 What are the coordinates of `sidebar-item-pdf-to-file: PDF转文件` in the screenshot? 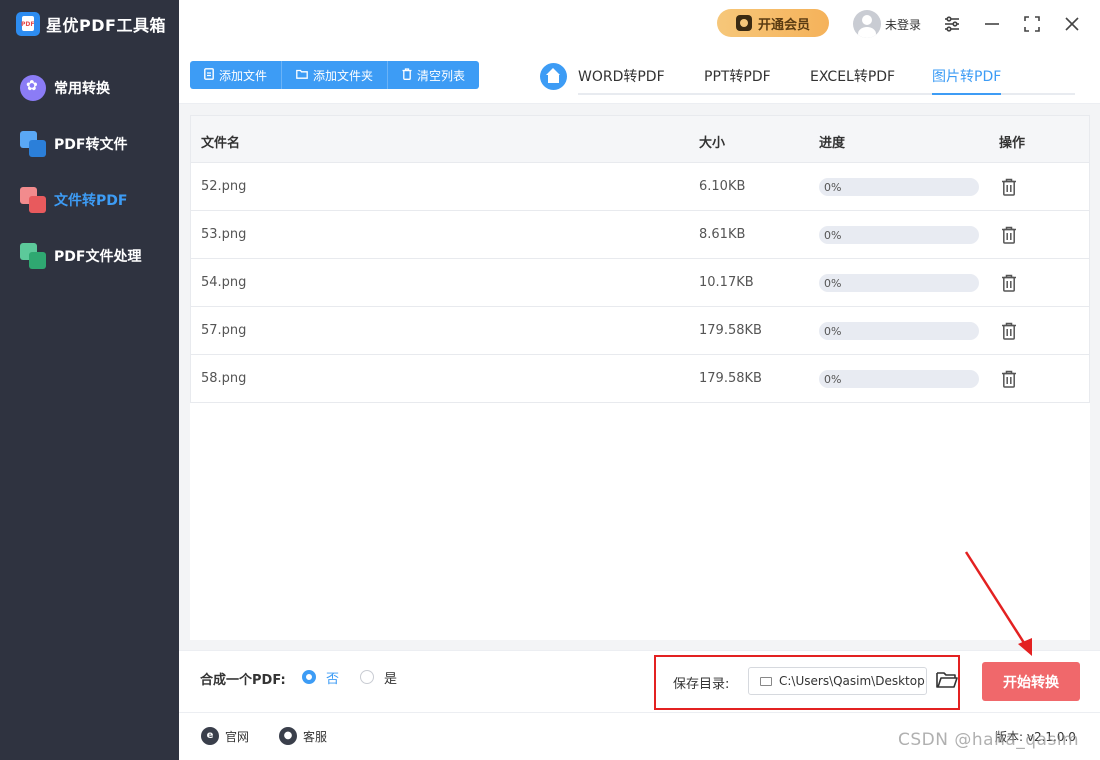 It's located at (89, 144).